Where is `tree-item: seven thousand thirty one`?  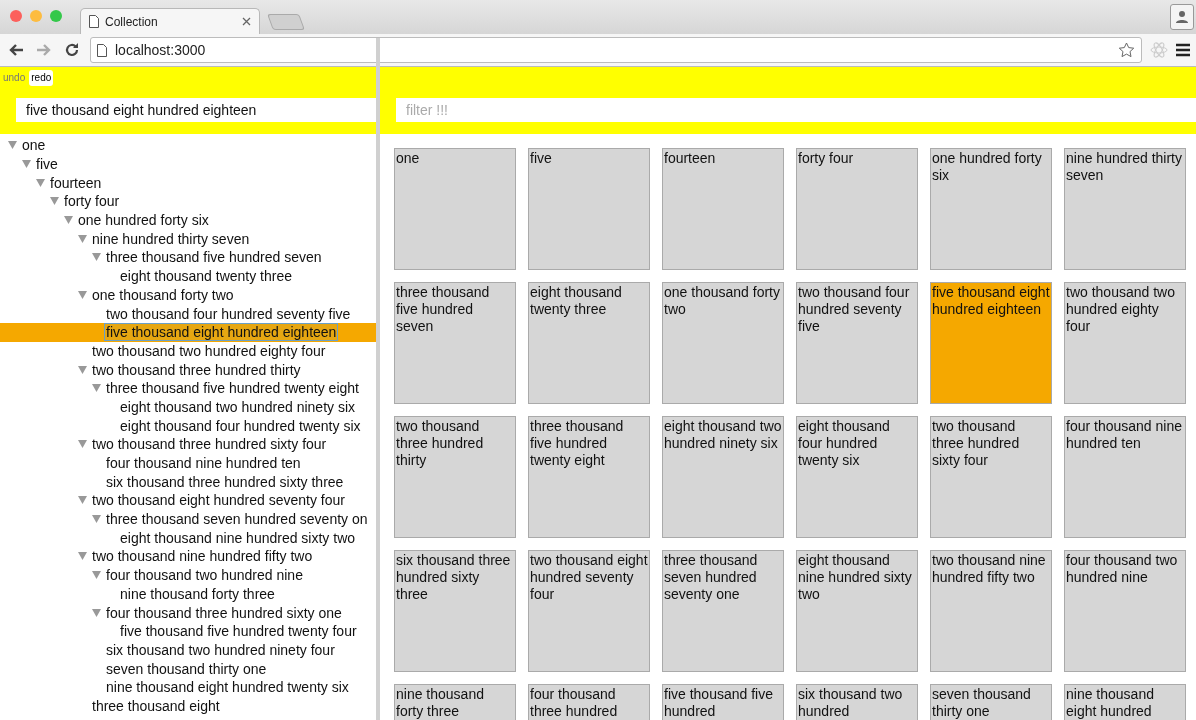 tree-item: seven thousand thirty one is located at coordinates (188, 668).